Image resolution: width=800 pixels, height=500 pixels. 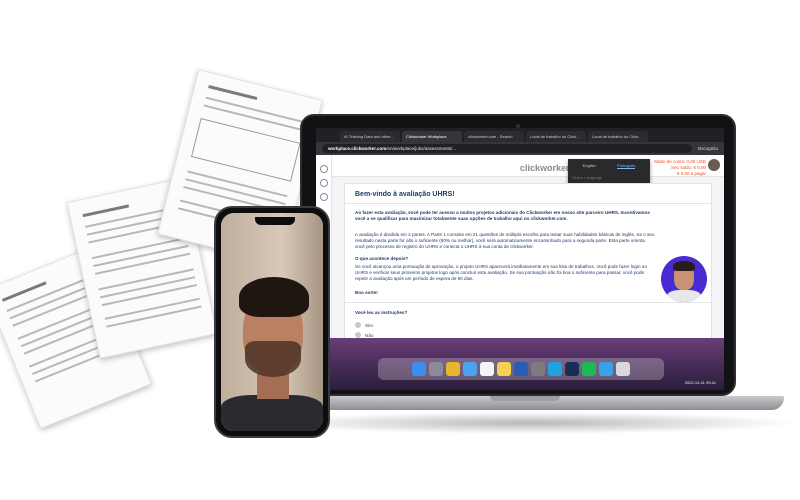 I want to click on chrome-icon, so click(x=453, y=369).